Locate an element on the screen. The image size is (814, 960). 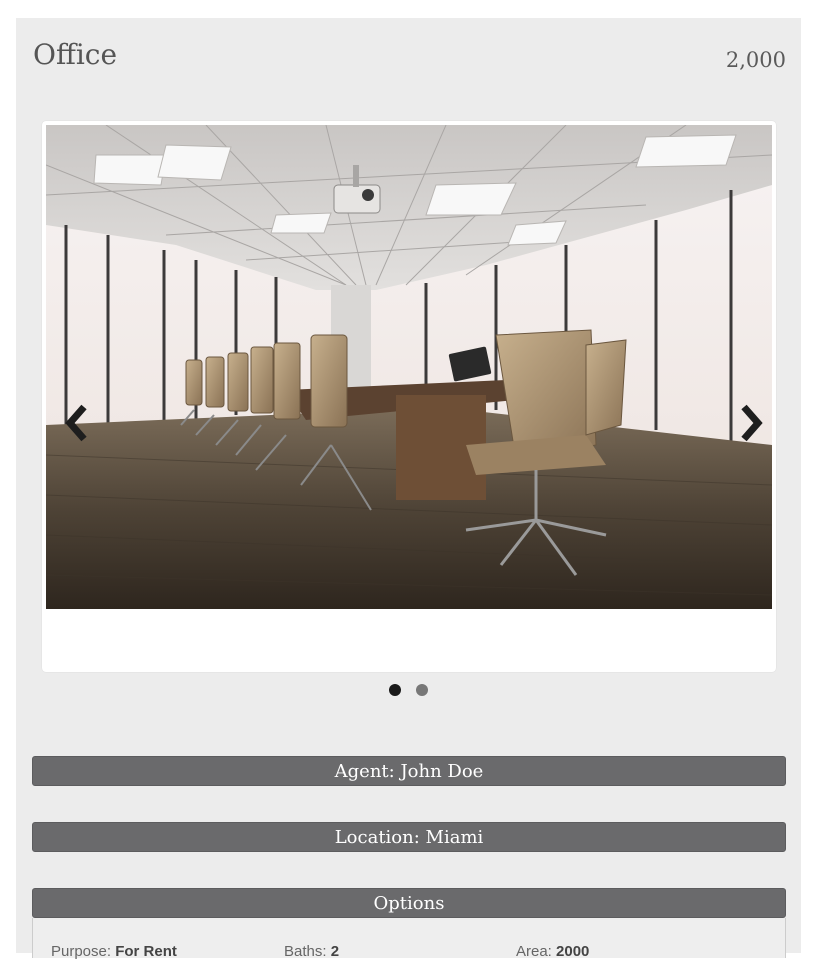
option-purpose-value: For Rent is located at coordinates (146, 951).